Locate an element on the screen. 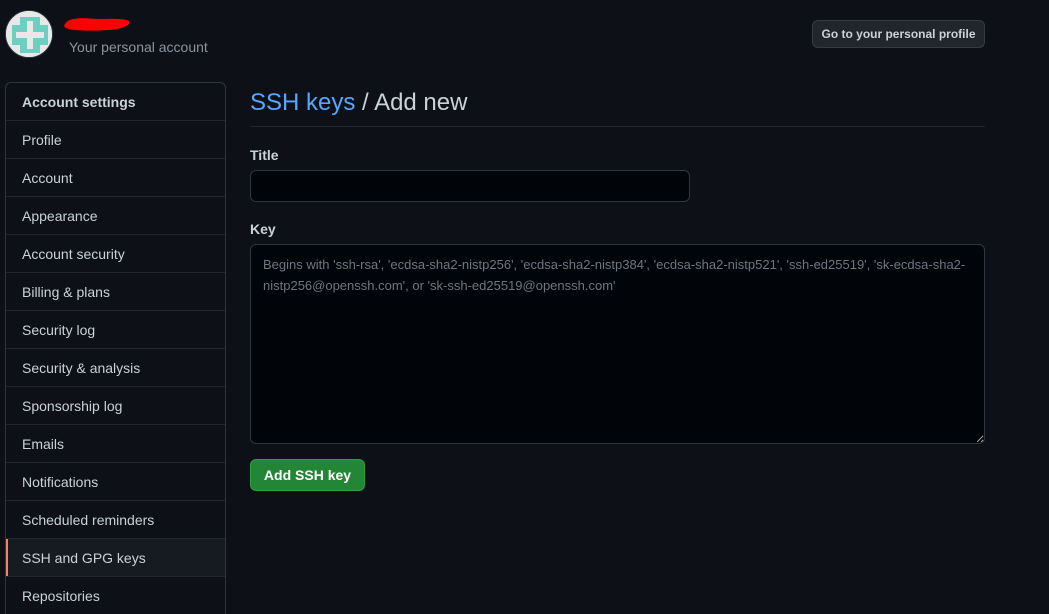  breadcrumb-ssh-keys-link: SSH keys is located at coordinates (302, 102).